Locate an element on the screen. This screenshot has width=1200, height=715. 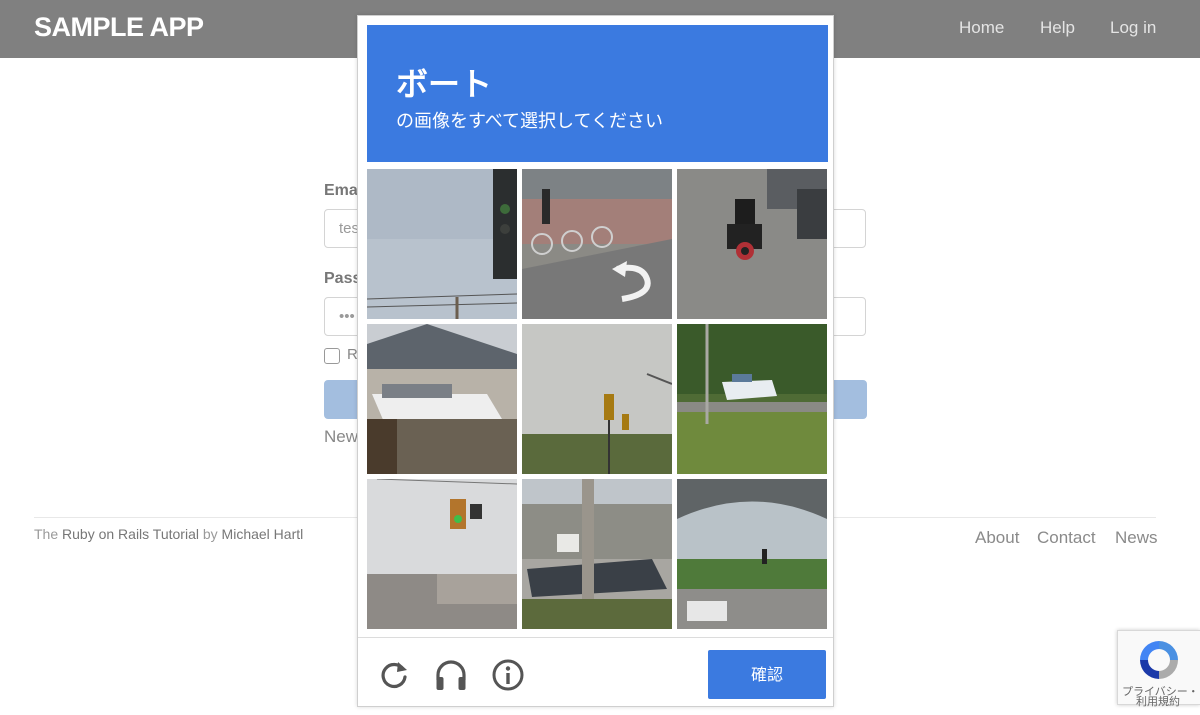
email-label: Ema is located at coordinates (341, 190).